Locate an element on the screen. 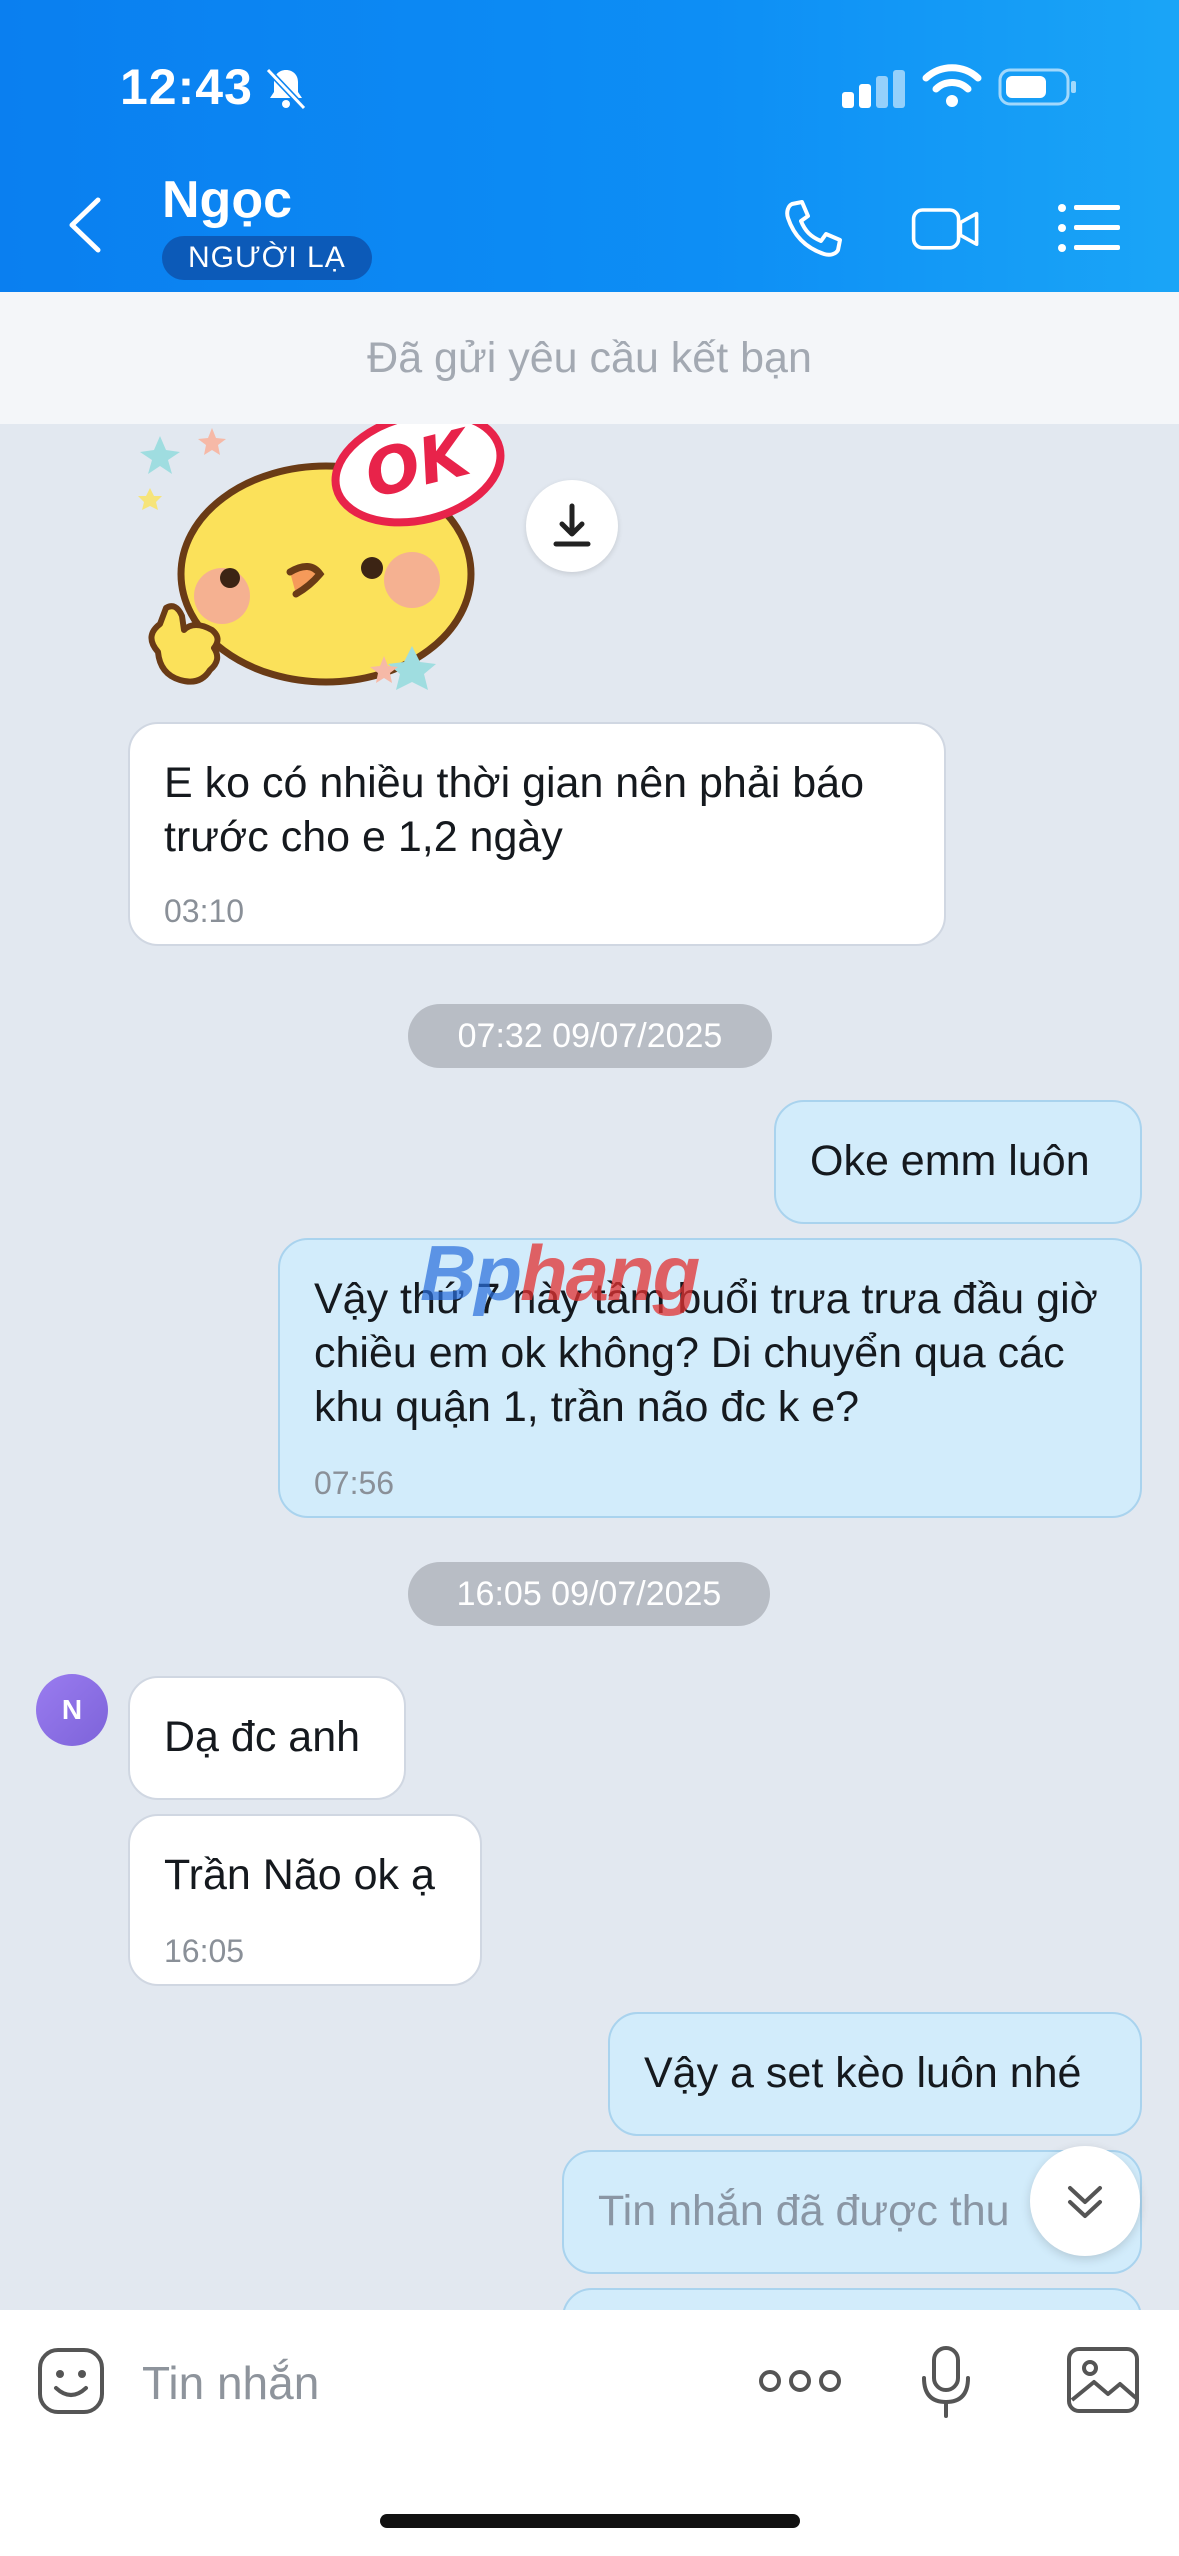 The height and width of the screenshot is (2556, 1179). watermark-part2: hang is located at coordinates (609, 1273).